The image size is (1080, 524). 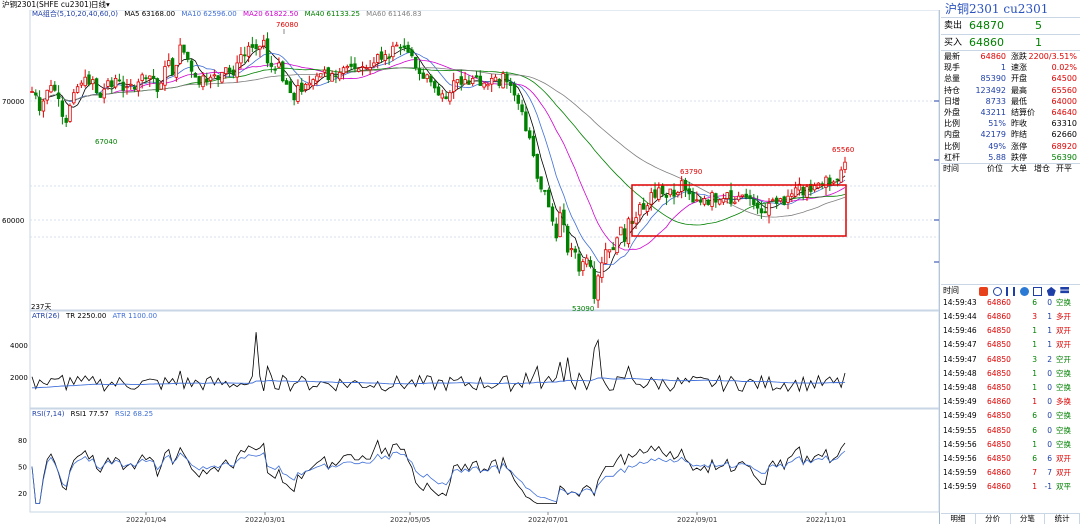 What do you see at coordinates (958, 519) in the screenshot?
I see `tab-detail: 明细` at bounding box center [958, 519].